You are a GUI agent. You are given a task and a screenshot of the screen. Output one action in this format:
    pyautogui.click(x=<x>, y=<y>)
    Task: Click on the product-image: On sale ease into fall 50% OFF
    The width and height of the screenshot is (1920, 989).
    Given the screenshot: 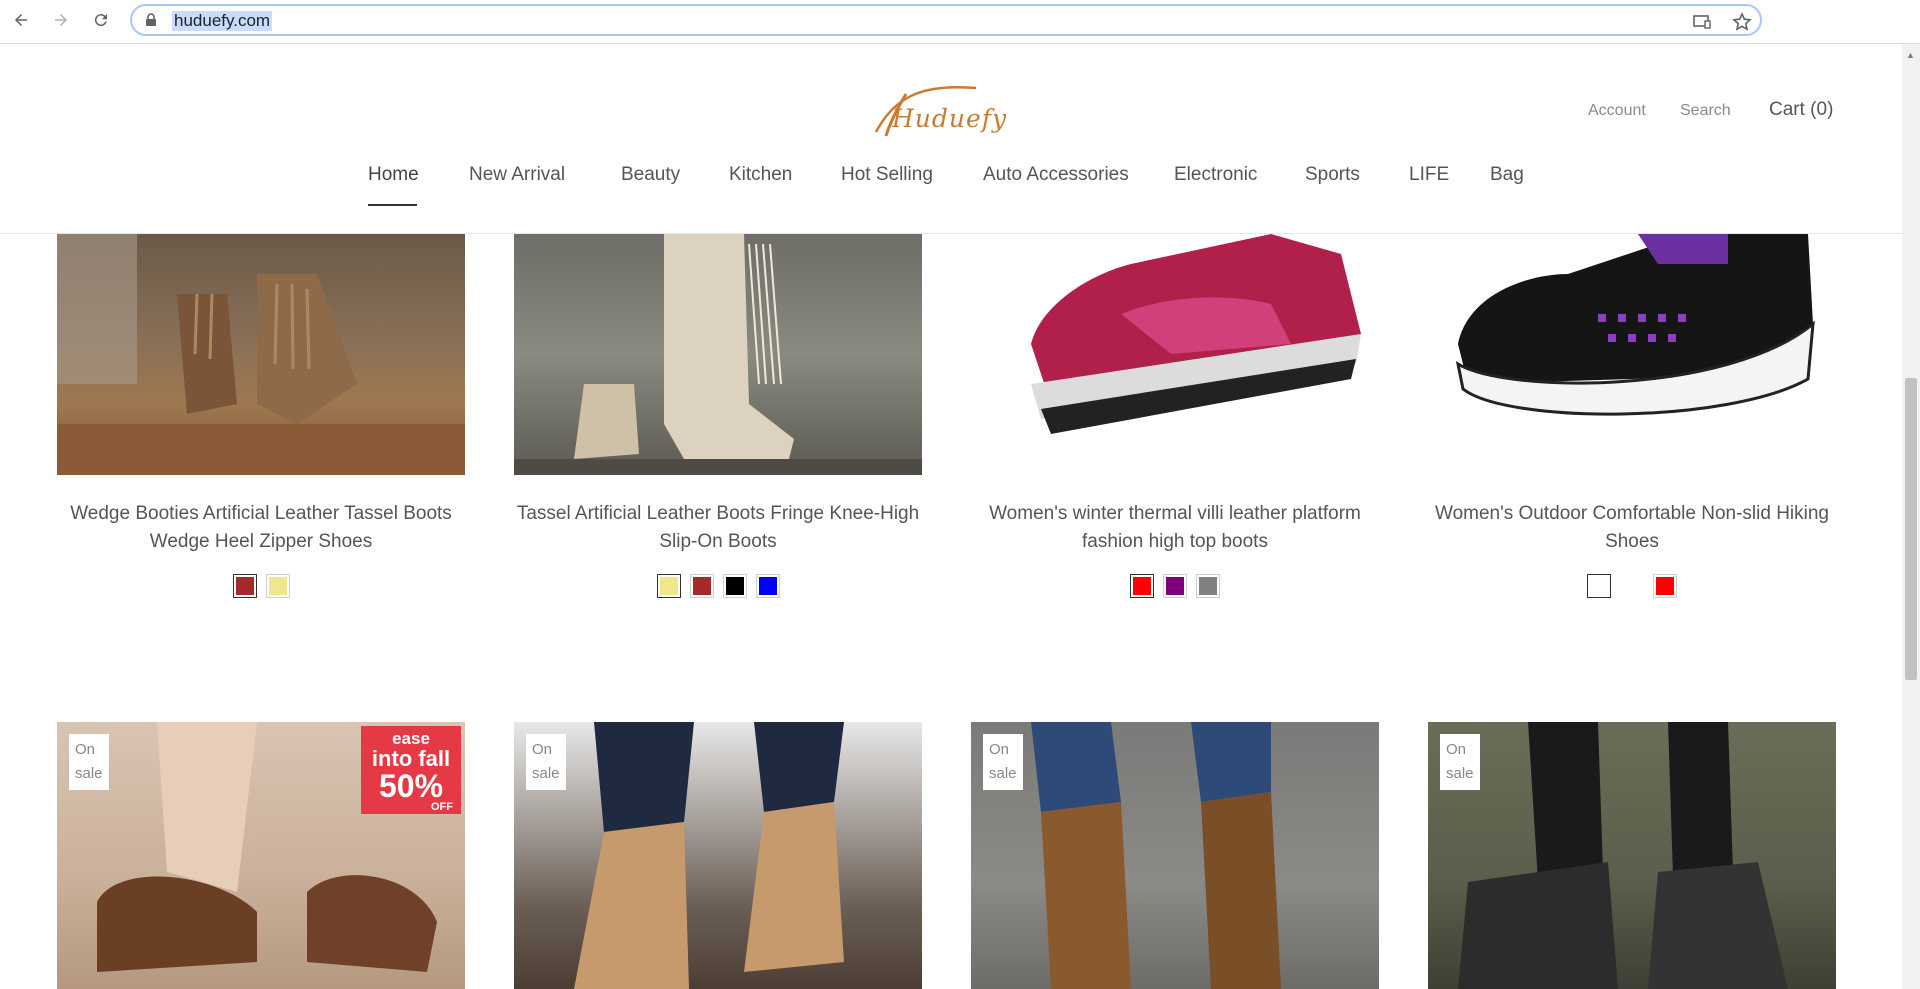 What is the action you would take?
    pyautogui.click(x=261, y=855)
    